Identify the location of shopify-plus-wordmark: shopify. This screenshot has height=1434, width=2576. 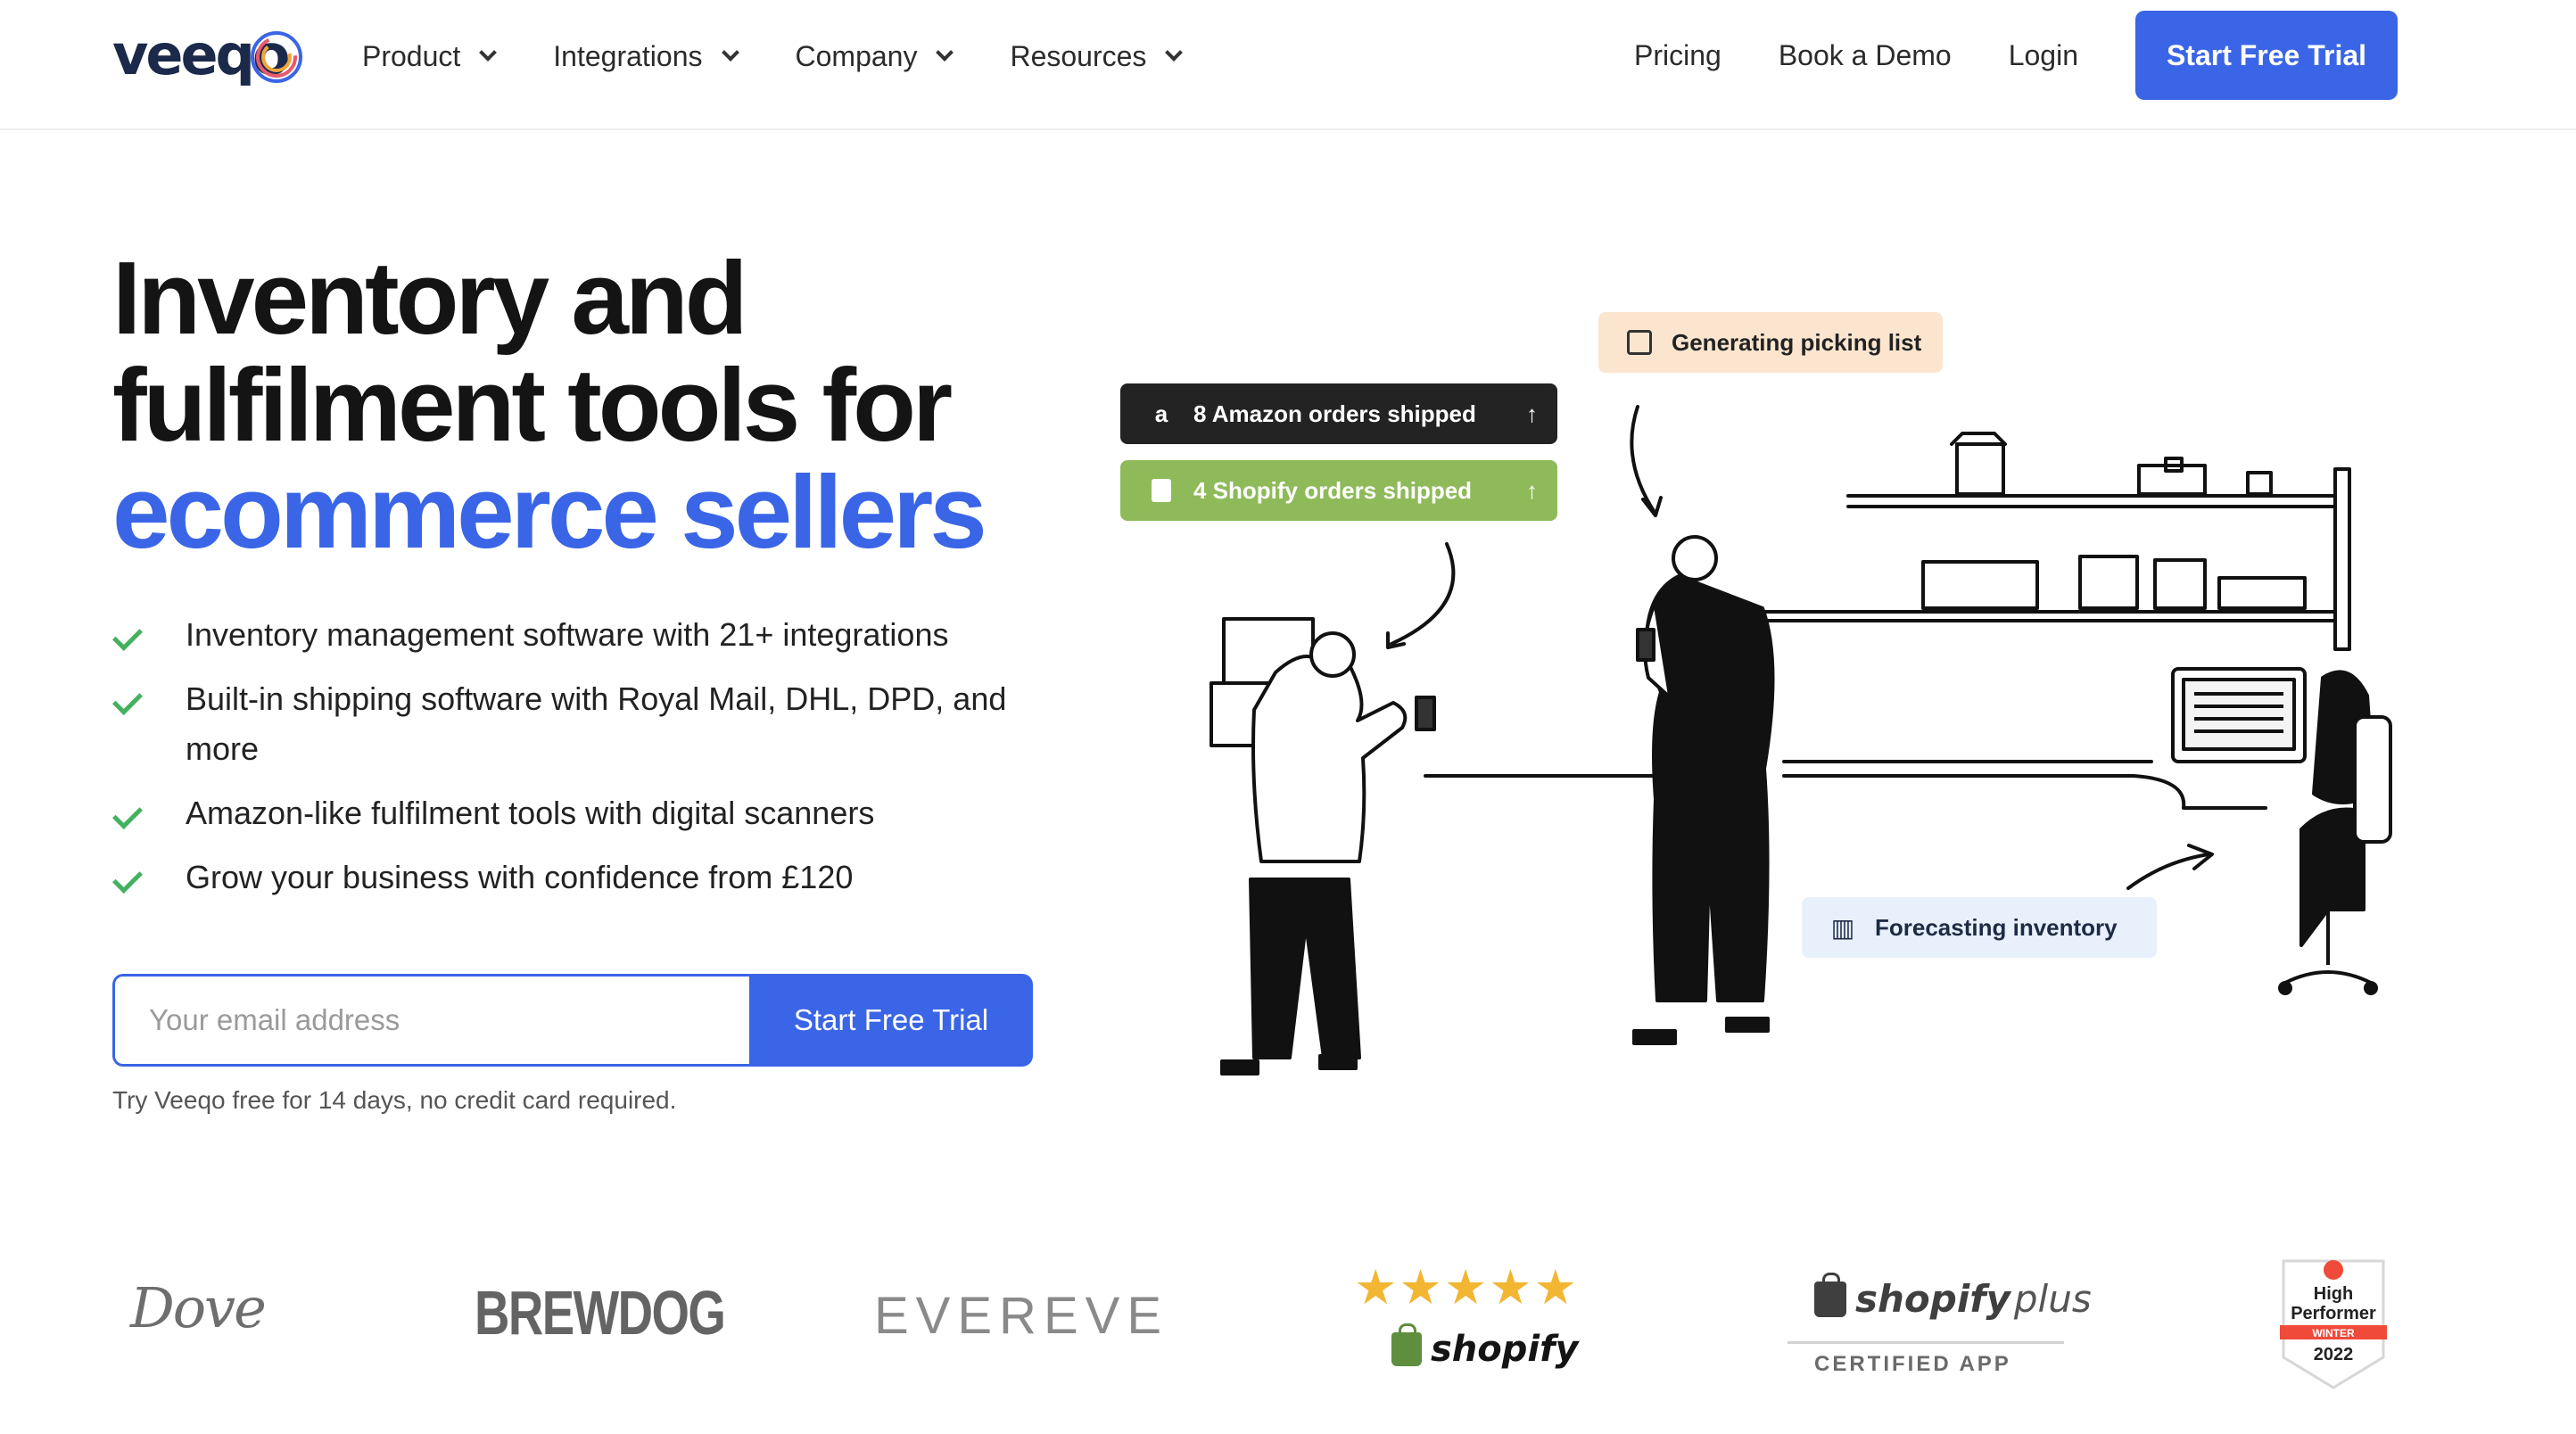
(1933, 1299).